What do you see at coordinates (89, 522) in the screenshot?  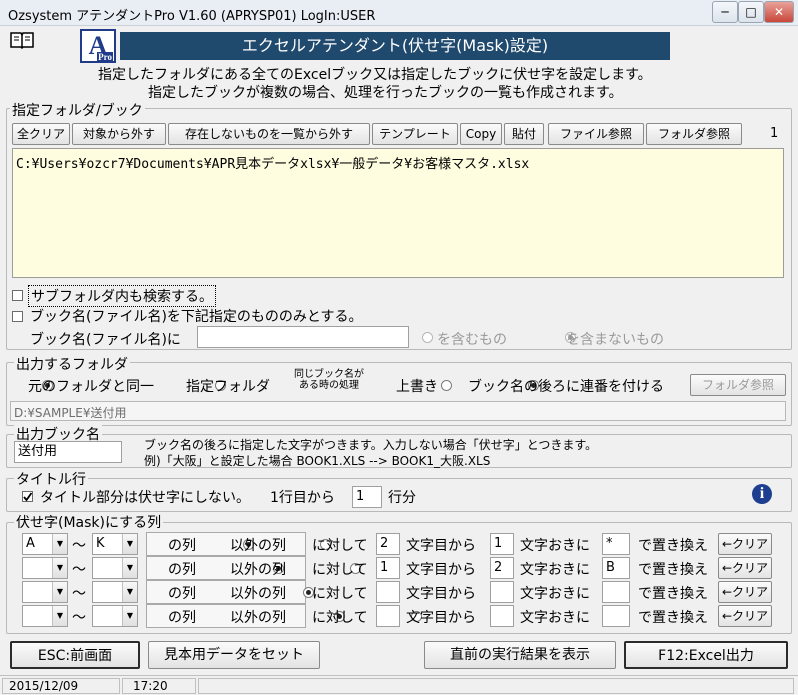 I see `mask-group-label: 伏せ字(Mask)にする列` at bounding box center [89, 522].